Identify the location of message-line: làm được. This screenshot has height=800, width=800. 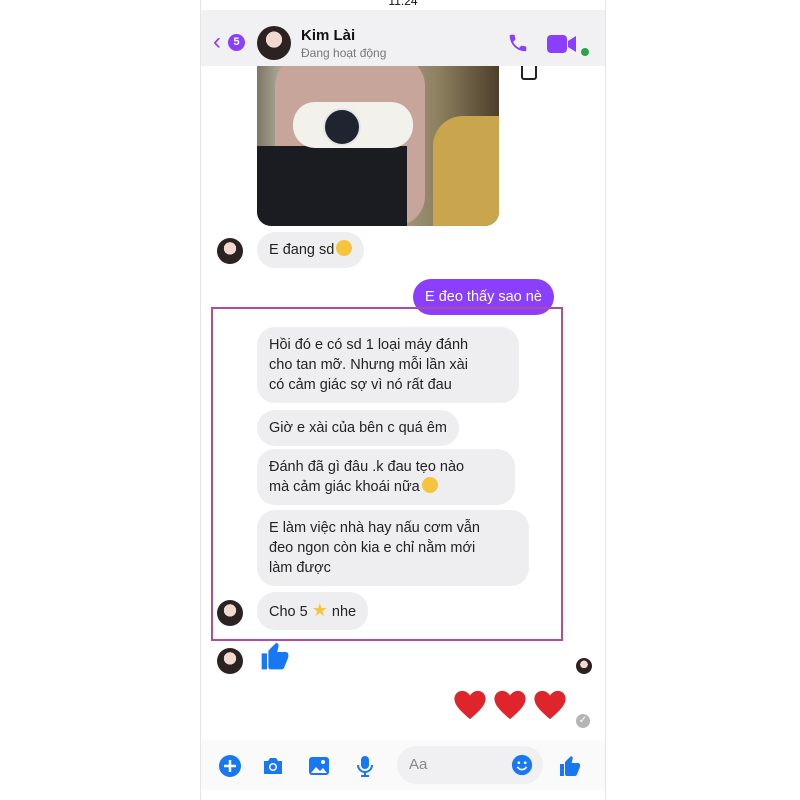
(300, 568).